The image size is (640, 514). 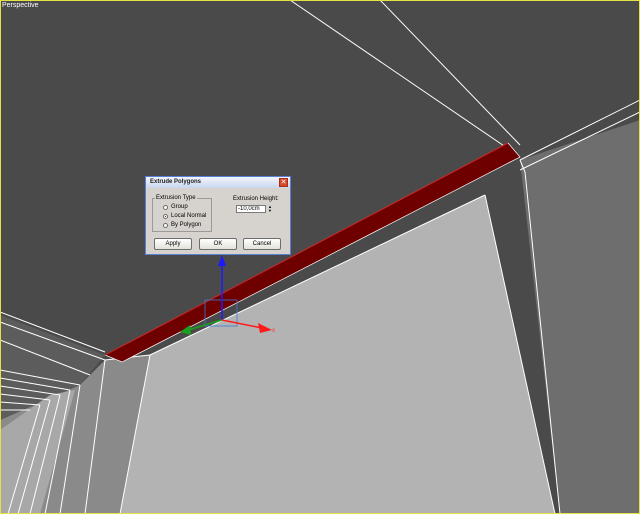 I want to click on radio-by-polygon-icon, so click(x=165, y=225).